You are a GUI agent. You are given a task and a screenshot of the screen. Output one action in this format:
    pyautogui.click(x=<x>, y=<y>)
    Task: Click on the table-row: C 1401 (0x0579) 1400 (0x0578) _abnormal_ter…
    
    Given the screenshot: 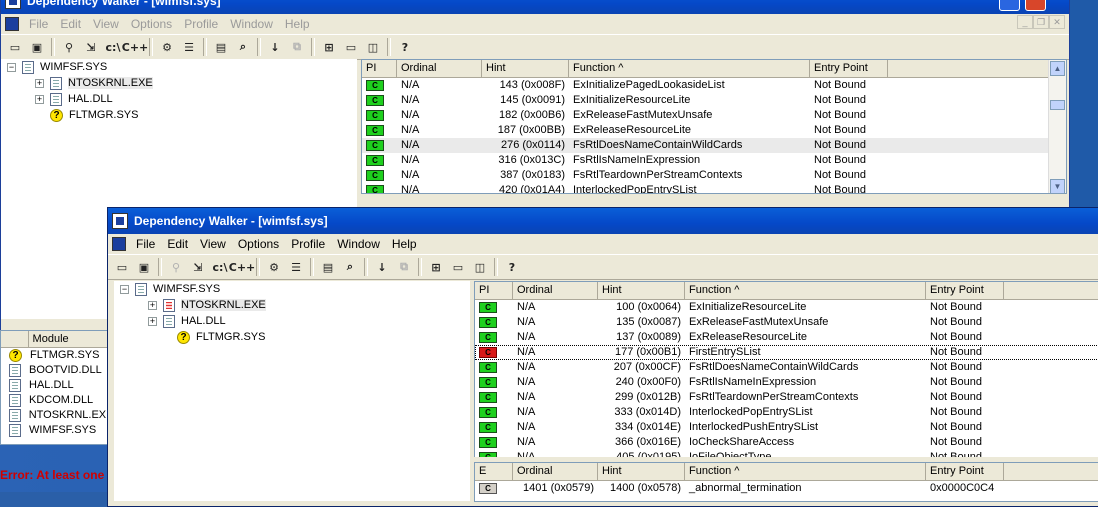 What is the action you would take?
    pyautogui.click(x=786, y=488)
    